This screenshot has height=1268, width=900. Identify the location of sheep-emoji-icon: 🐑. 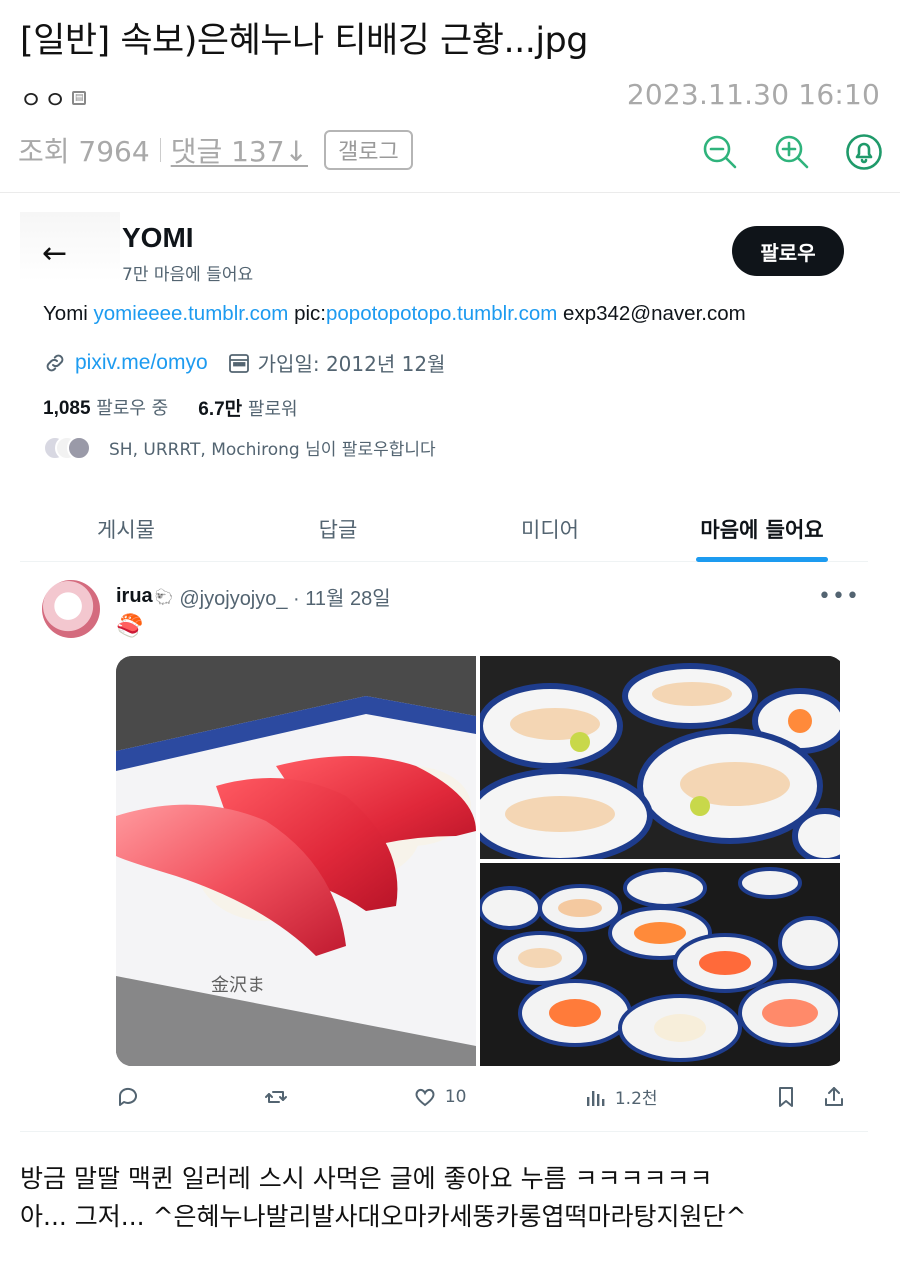
(164, 596).